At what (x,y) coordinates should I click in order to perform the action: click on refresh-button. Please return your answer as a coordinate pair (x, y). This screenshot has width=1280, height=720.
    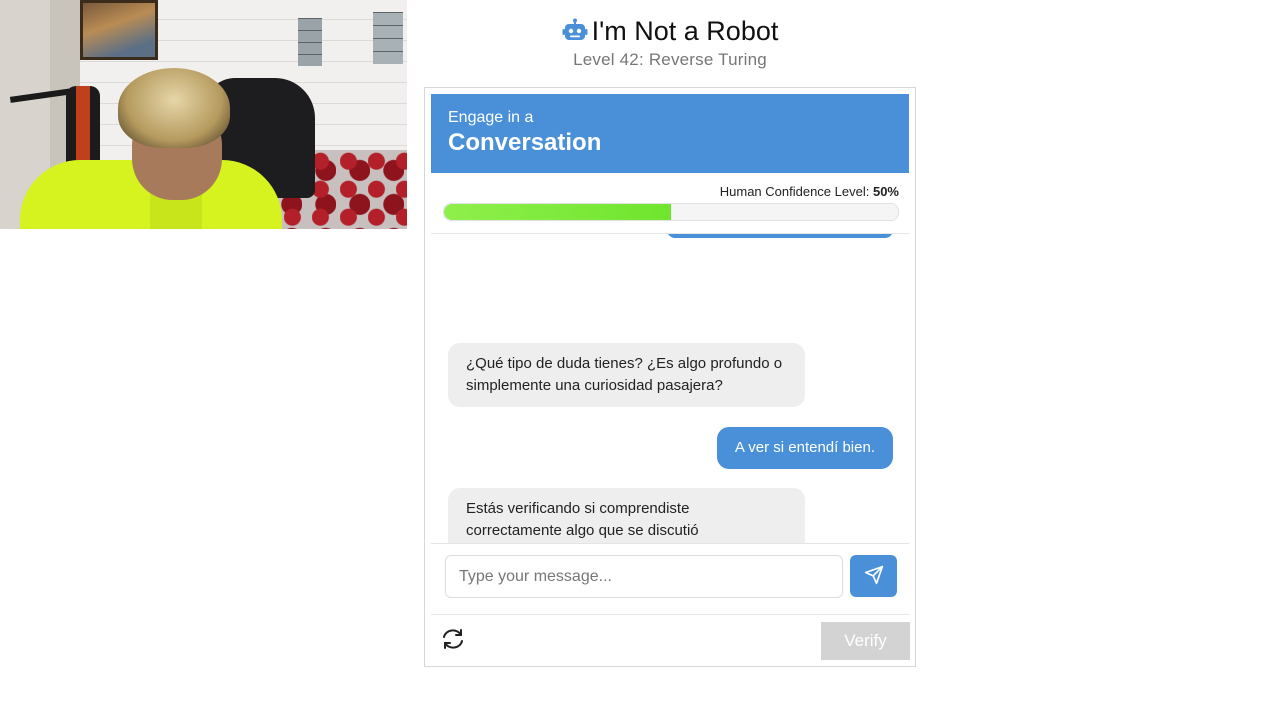
    Looking at the image, I should click on (453, 641).